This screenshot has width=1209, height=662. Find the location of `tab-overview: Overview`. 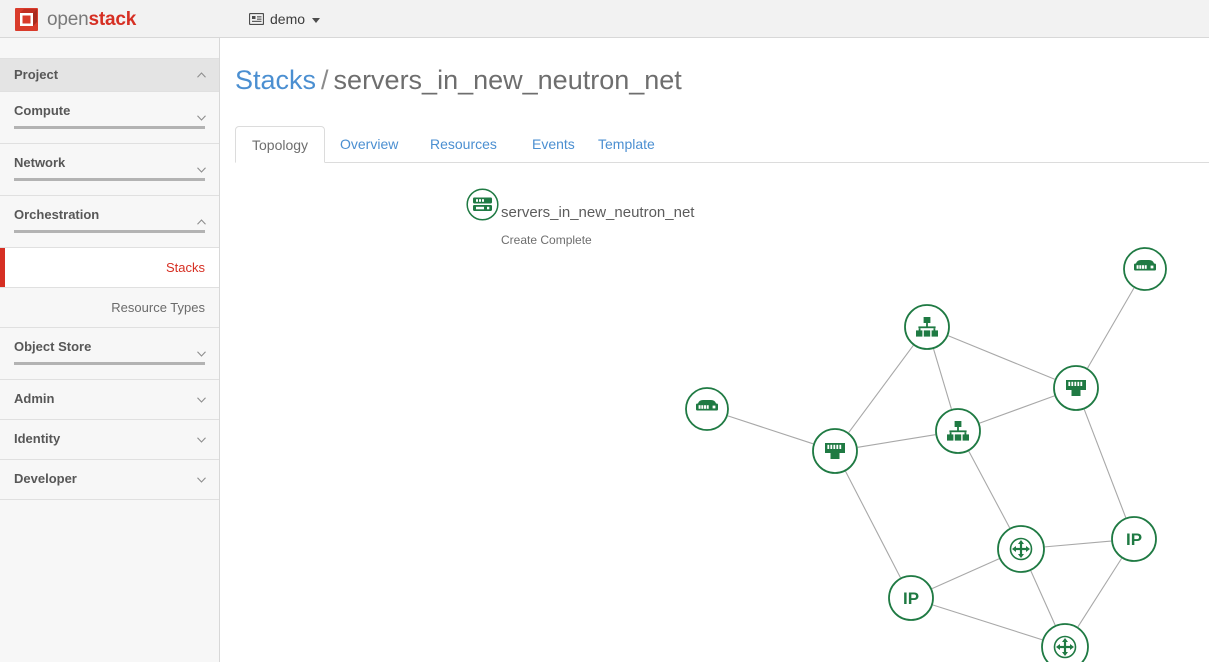

tab-overview: Overview is located at coordinates (369, 144).